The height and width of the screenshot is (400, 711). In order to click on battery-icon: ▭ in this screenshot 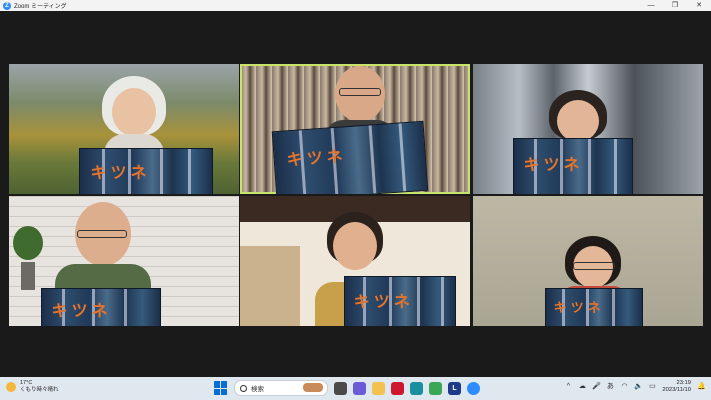, I will do `click(652, 387)`.